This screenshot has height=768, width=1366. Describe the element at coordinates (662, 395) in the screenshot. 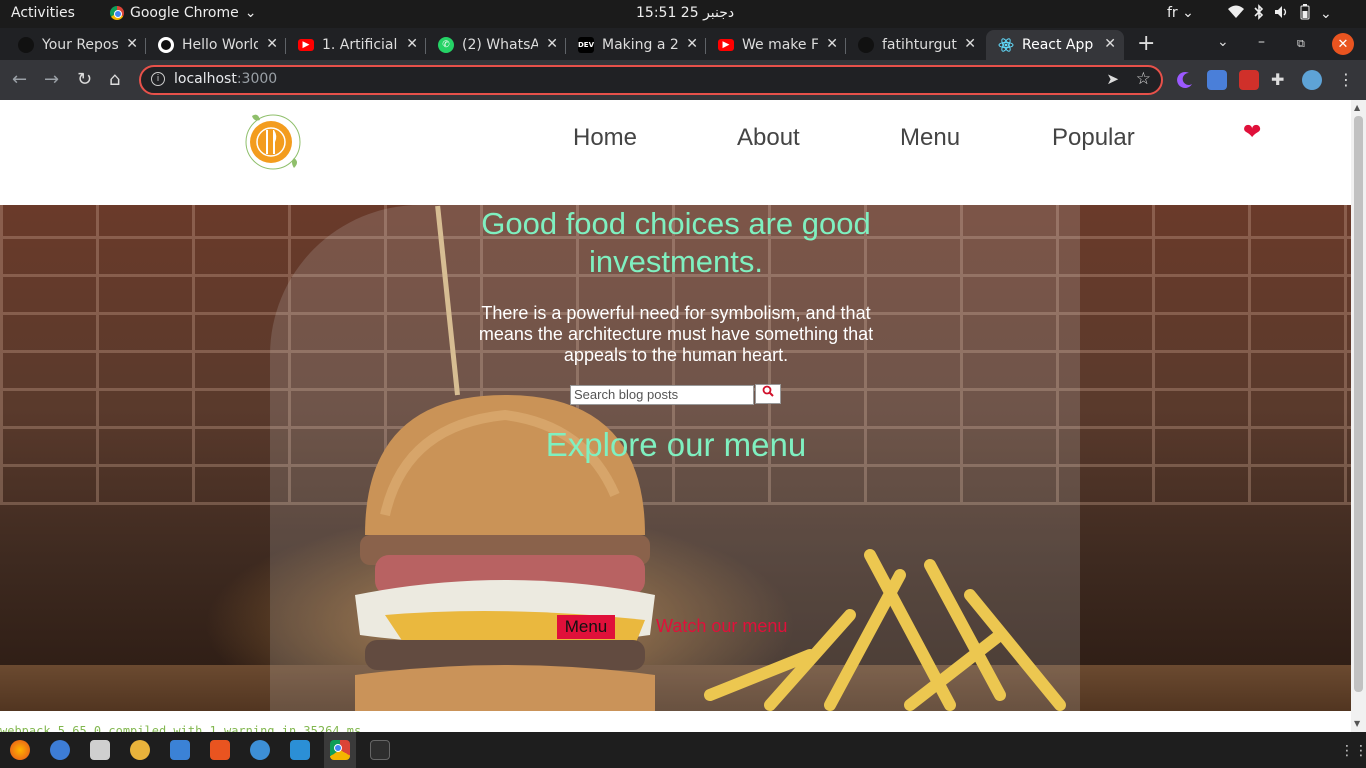

I see `search-input: Search blog posts` at that location.